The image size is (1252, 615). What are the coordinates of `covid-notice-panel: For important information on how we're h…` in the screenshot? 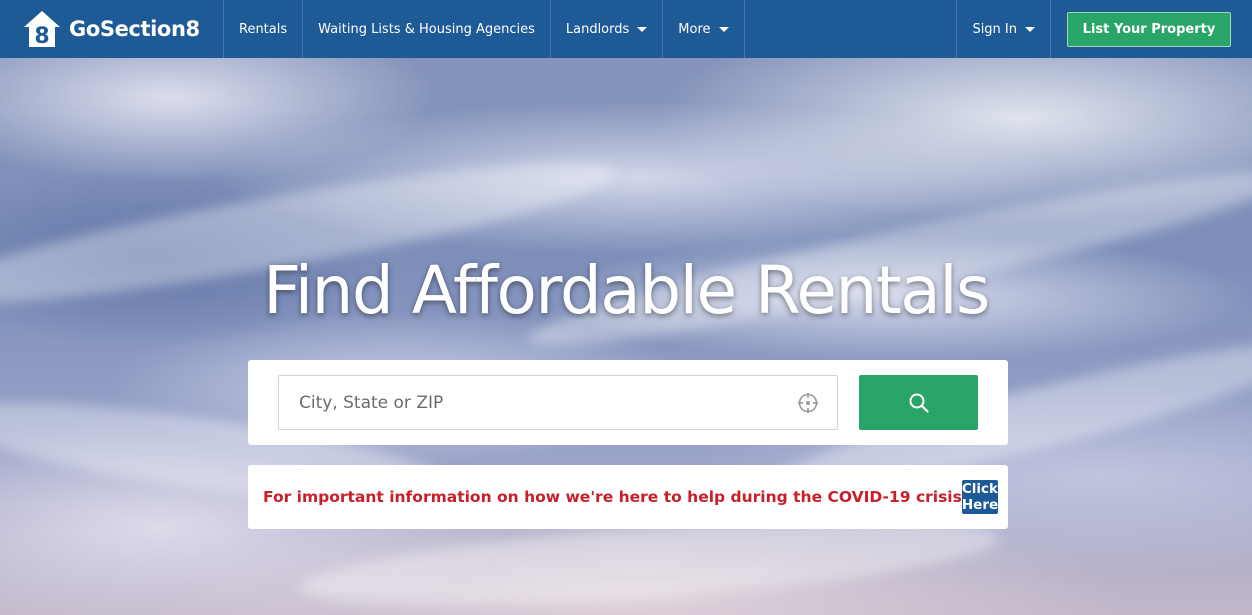 It's located at (628, 497).